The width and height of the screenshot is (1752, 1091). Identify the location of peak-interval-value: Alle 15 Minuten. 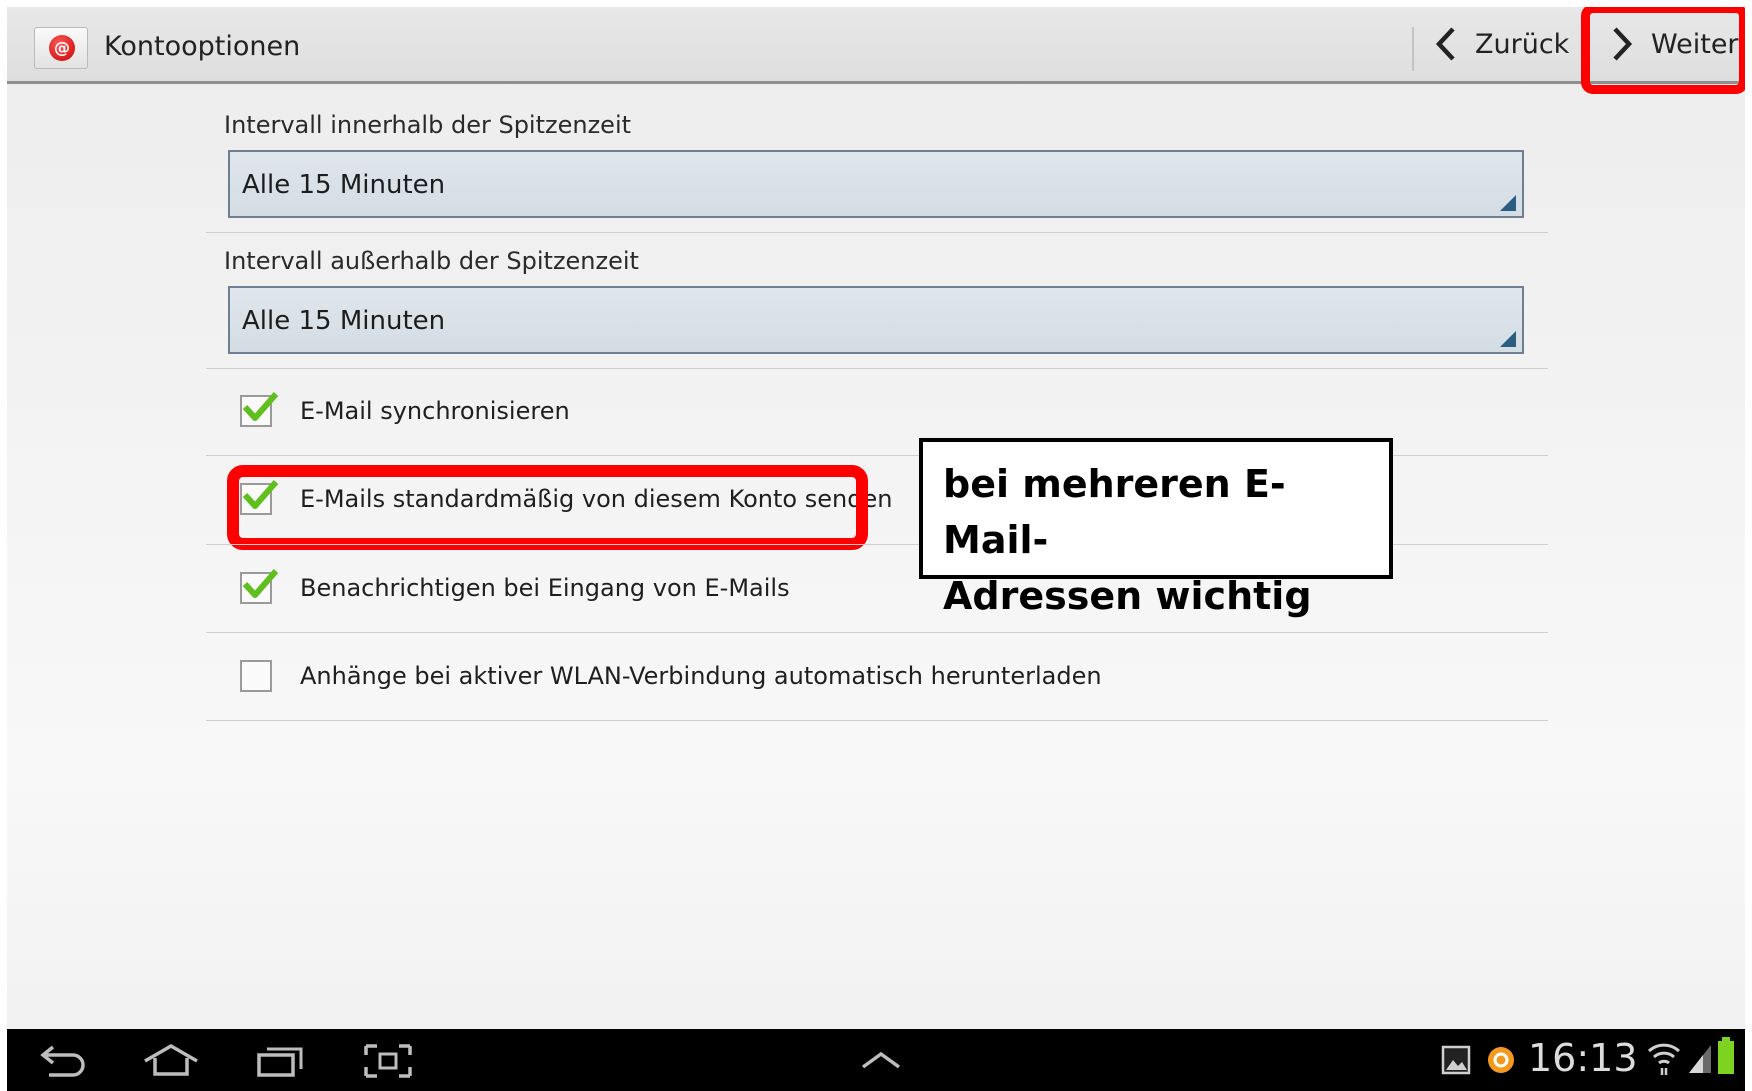
(344, 185).